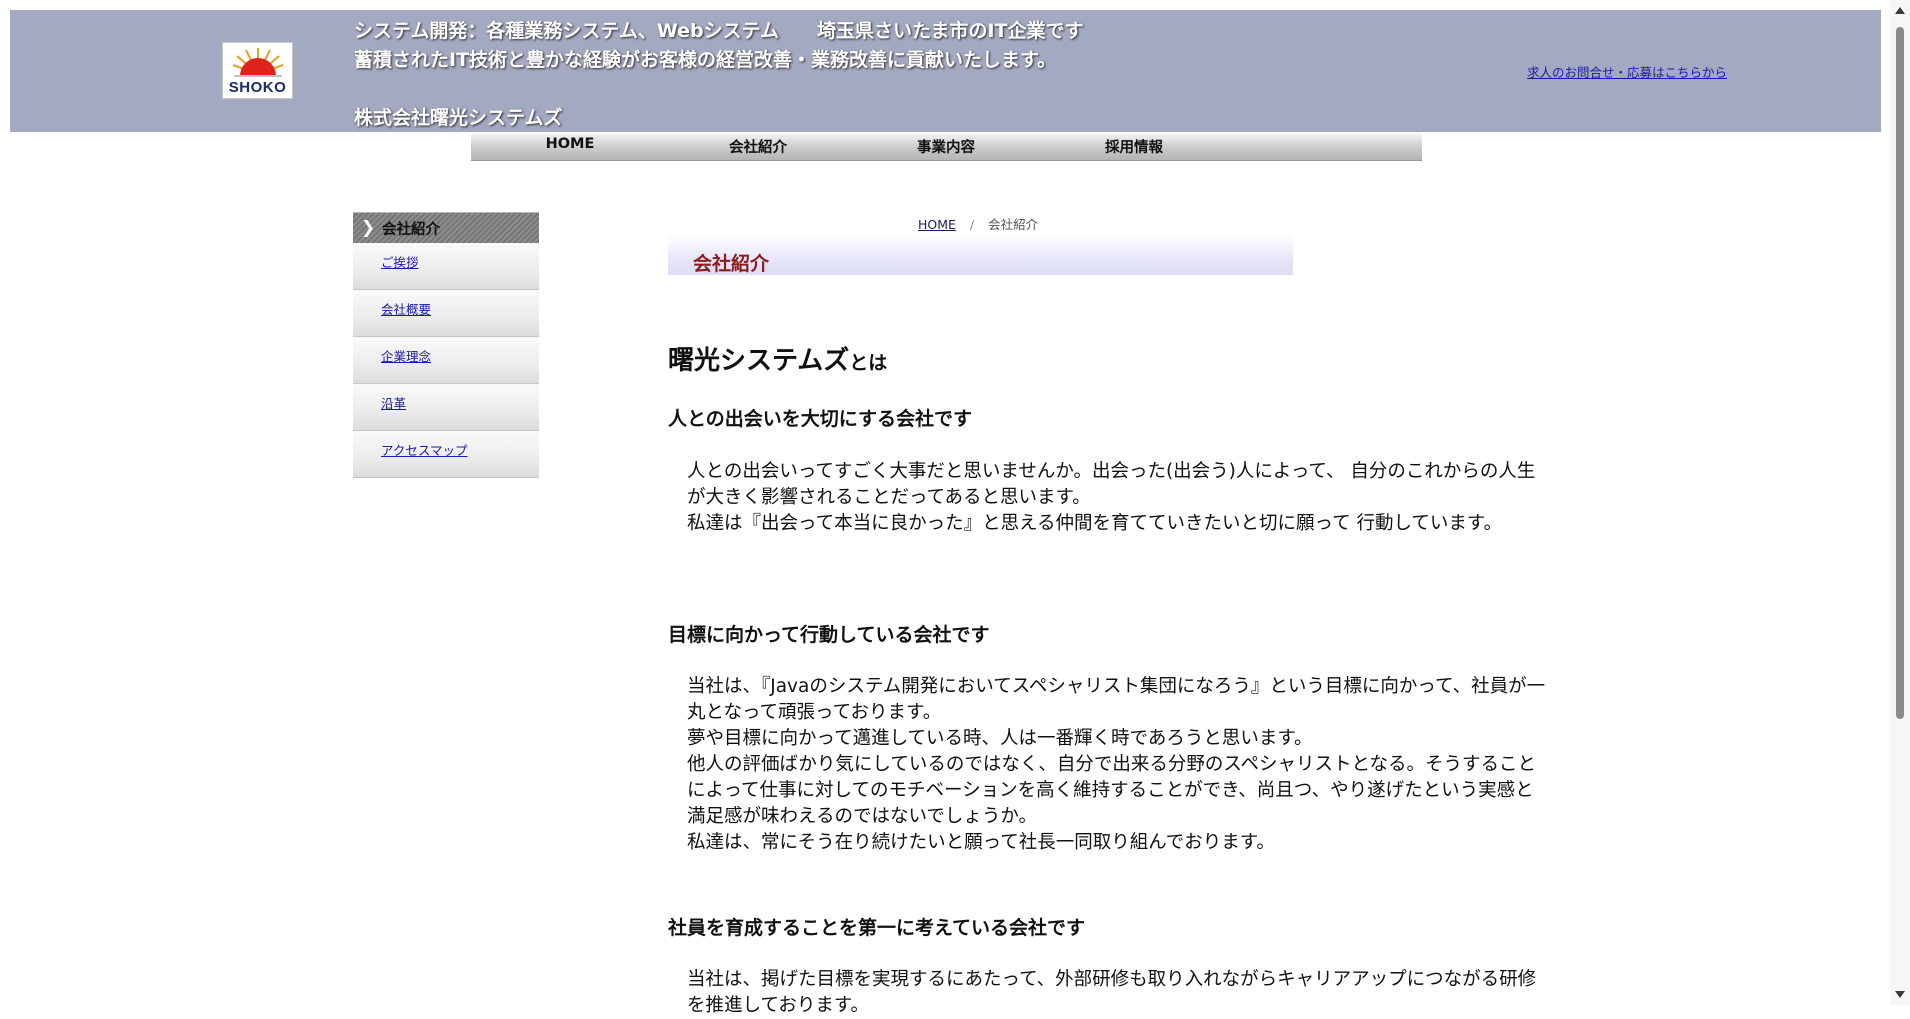  What do you see at coordinates (1900, 373) in the screenshot?
I see `scrollbar-thumb` at bounding box center [1900, 373].